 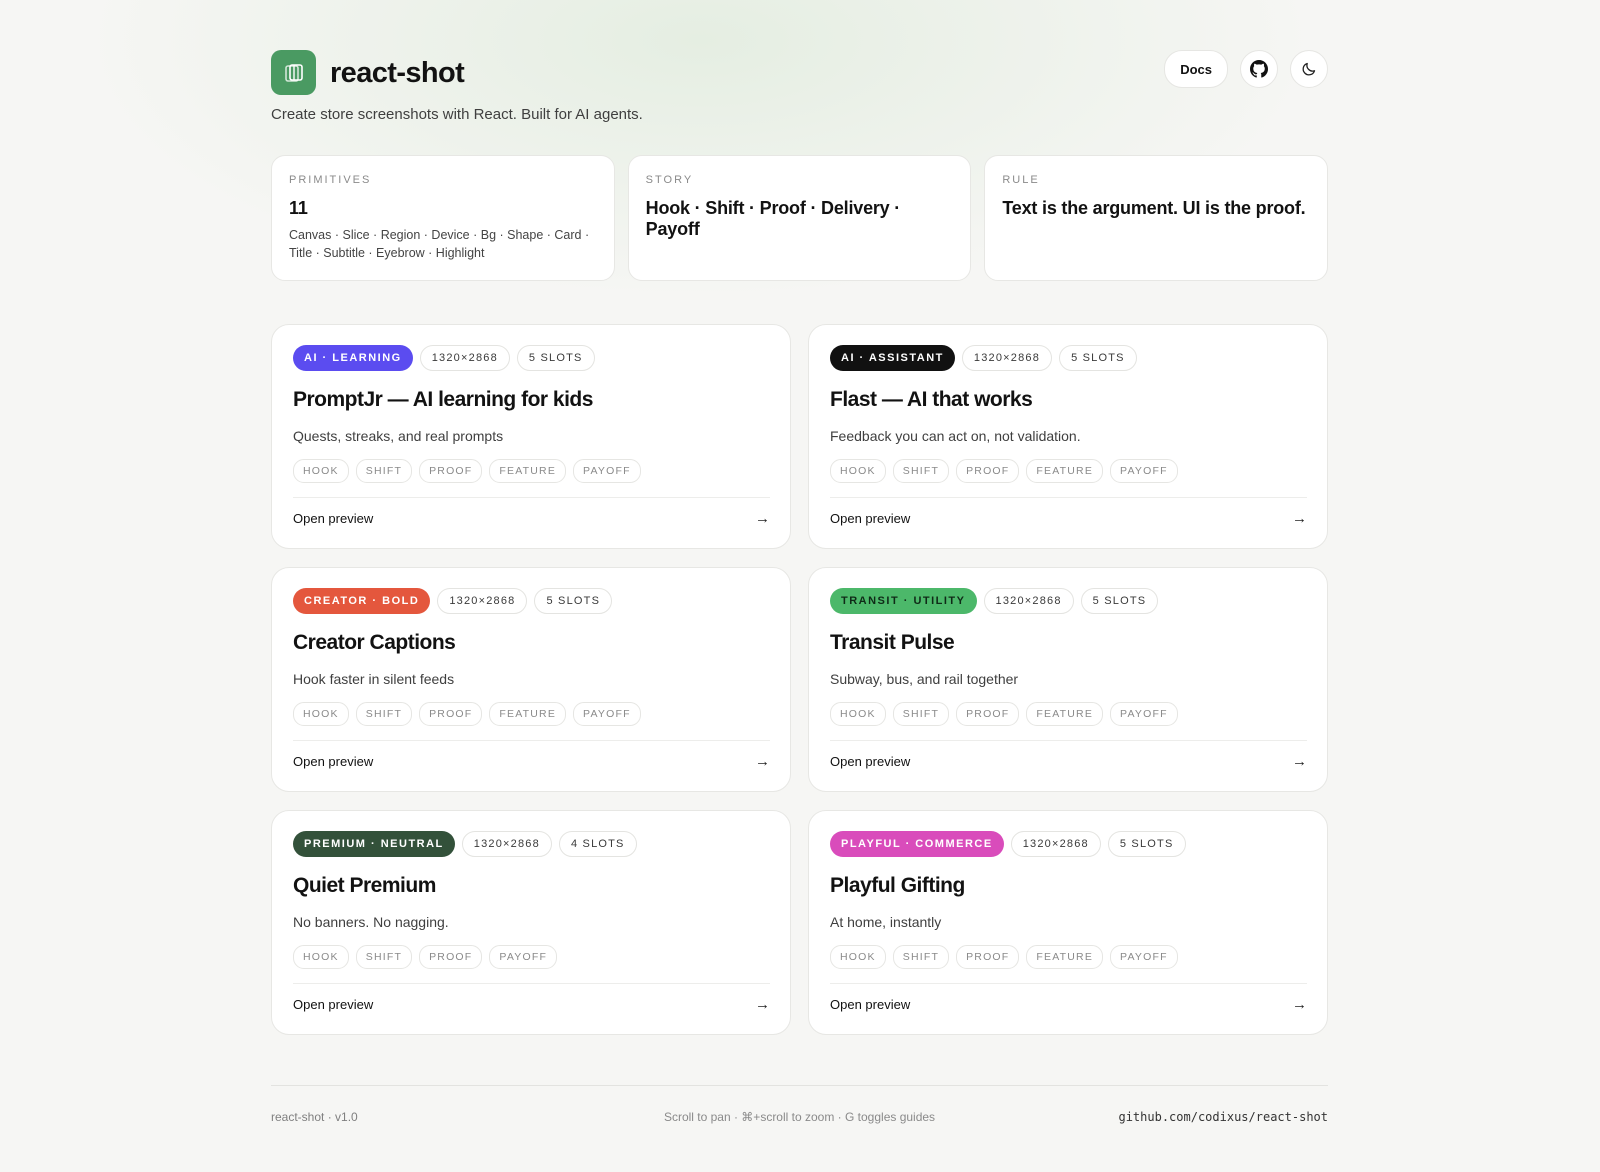 What do you see at coordinates (1196, 69) in the screenshot?
I see `docs-button: Docs` at bounding box center [1196, 69].